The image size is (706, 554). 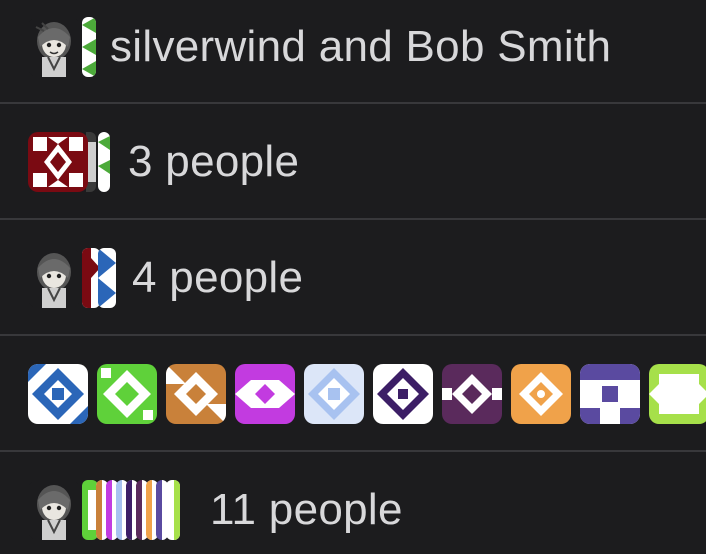 I want to click on avatar-grid, so click(x=367, y=394).